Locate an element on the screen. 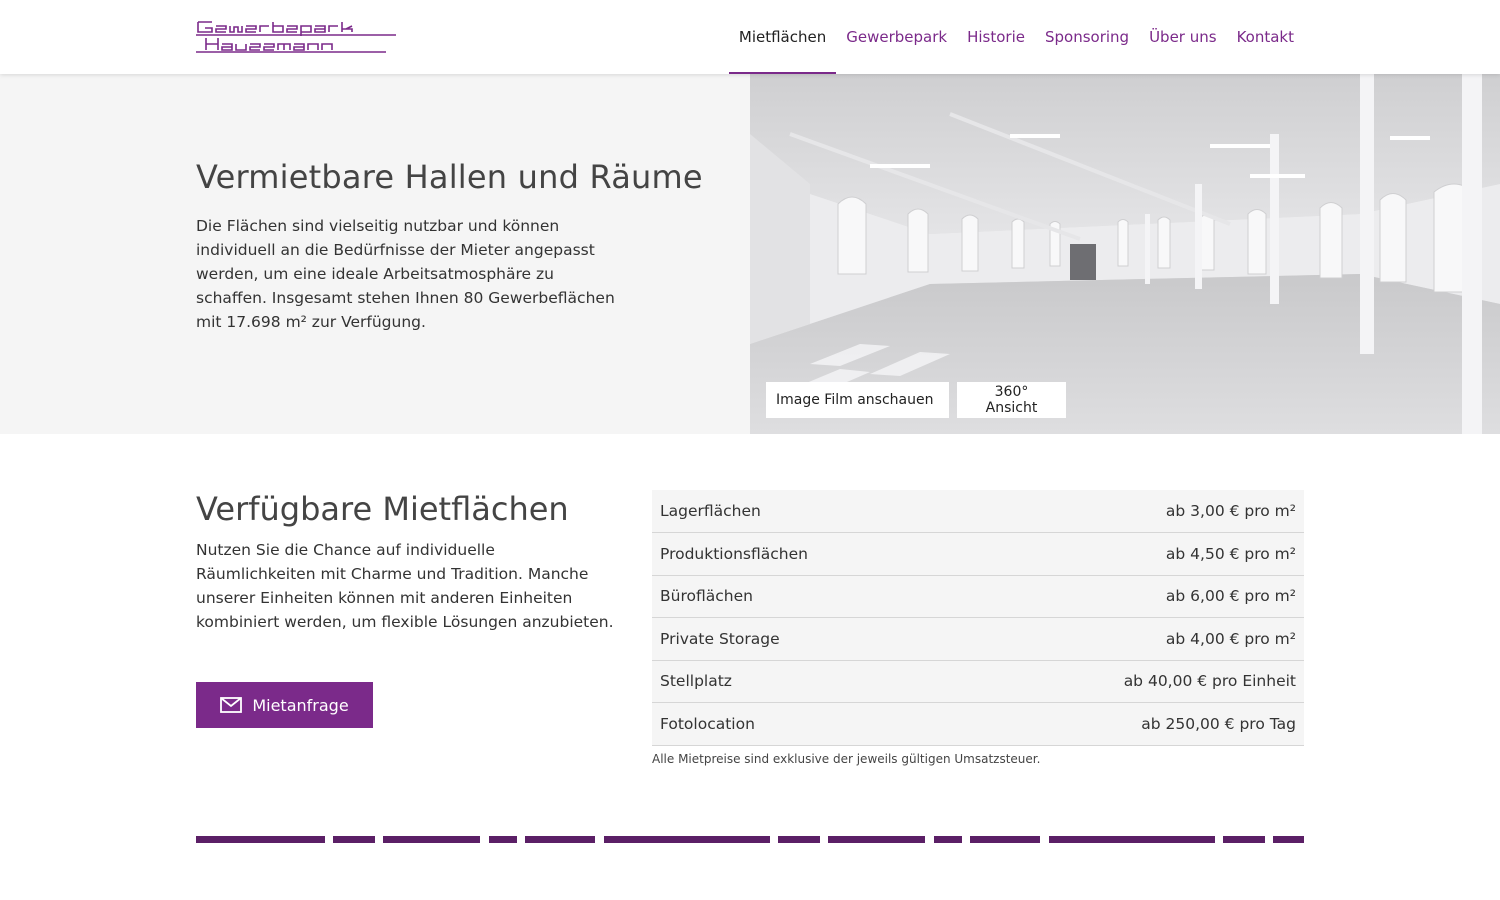  nav-mietflaechen: Mietflächen is located at coordinates (782, 37).